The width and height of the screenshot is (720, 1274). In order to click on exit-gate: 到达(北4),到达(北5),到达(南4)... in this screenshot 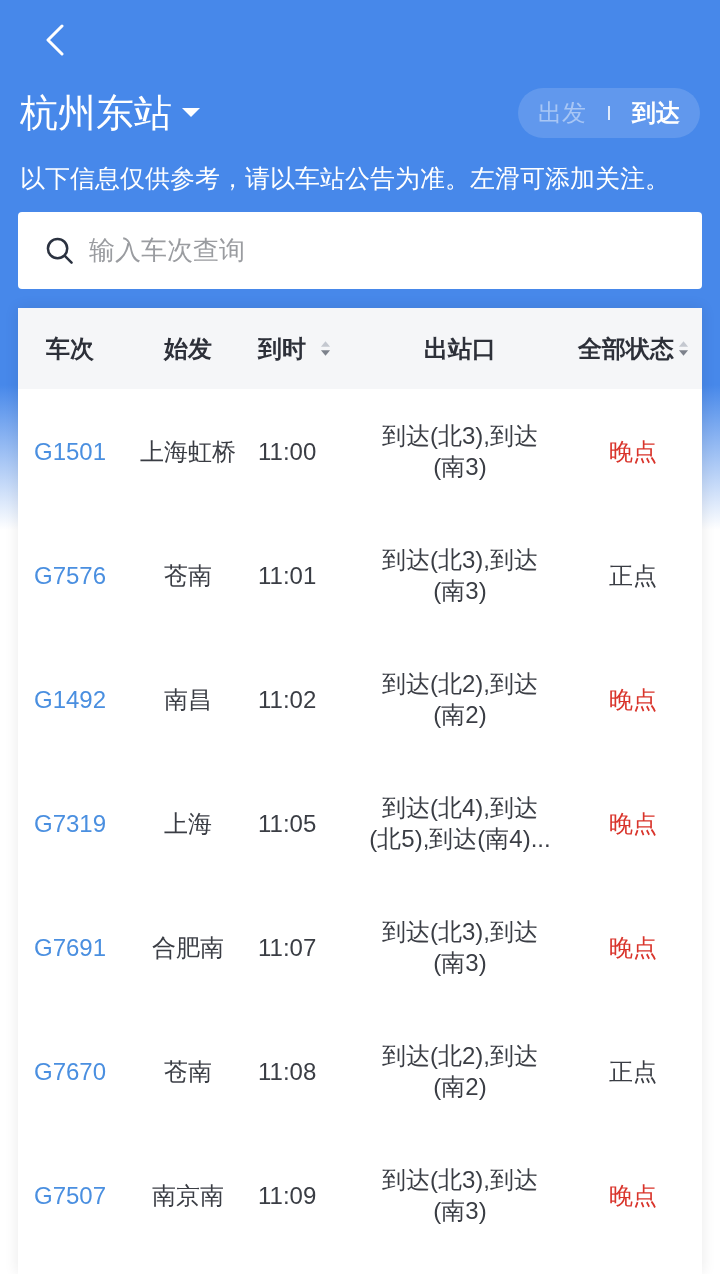, I will do `click(460, 823)`.